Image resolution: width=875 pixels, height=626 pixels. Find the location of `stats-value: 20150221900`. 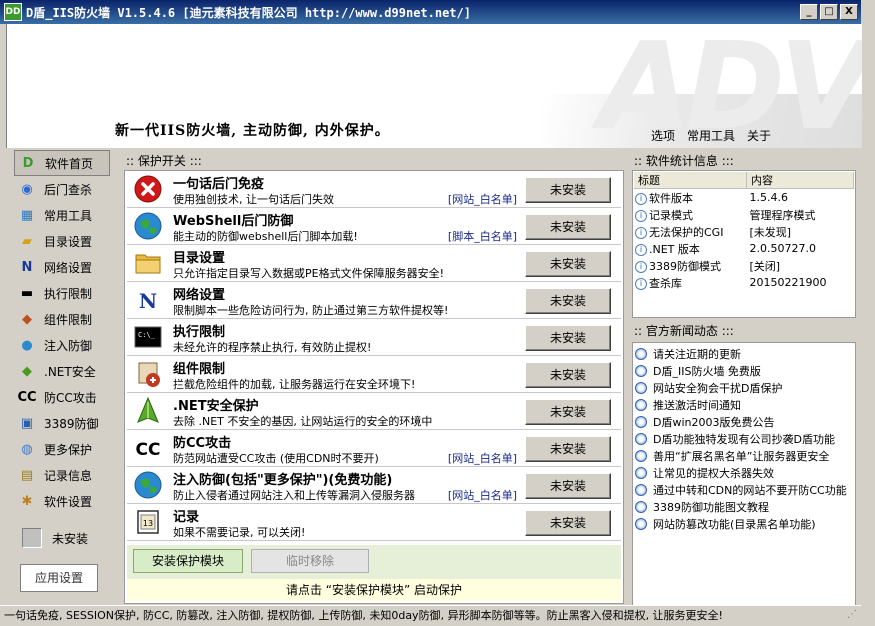

stats-value: 20150221900 is located at coordinates (788, 282).